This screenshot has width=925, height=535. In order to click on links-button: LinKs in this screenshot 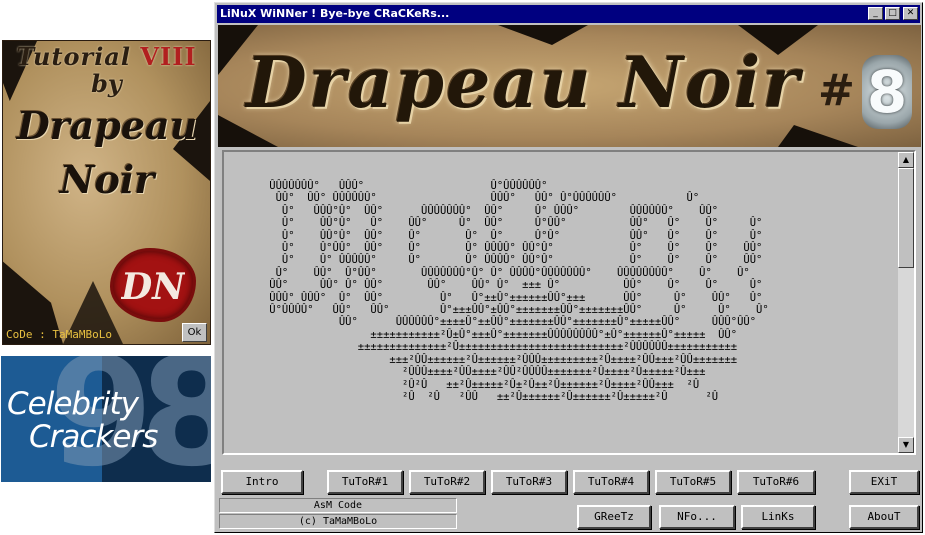, I will do `click(778, 517)`.